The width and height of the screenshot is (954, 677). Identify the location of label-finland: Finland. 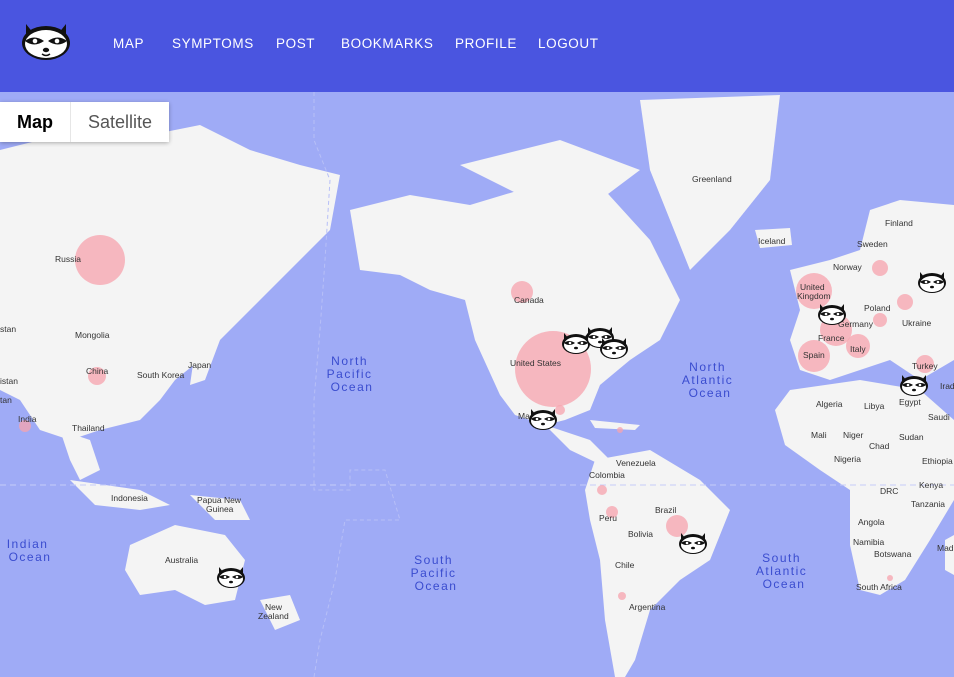
(899, 223).